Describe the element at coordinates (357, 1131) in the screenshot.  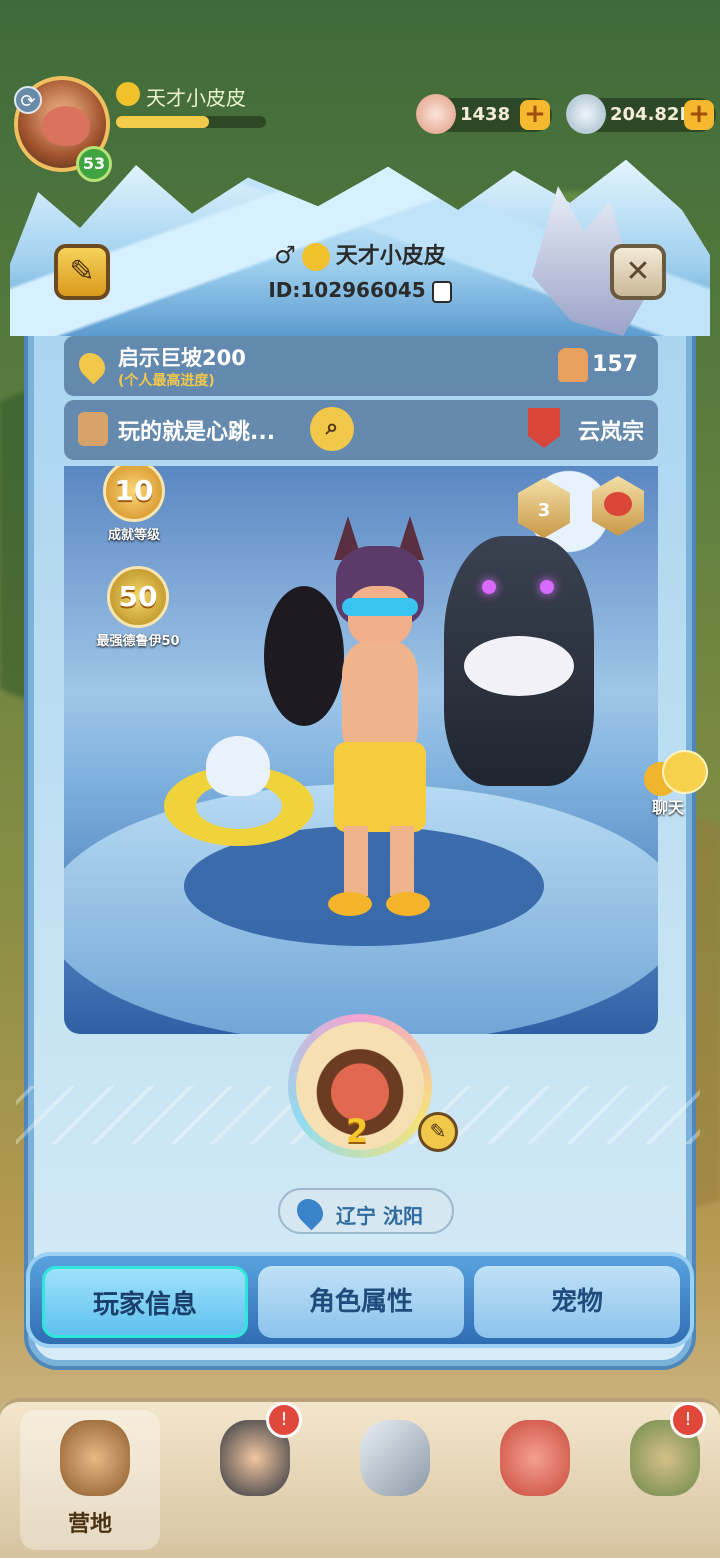
I see `pet-level: 2` at that location.